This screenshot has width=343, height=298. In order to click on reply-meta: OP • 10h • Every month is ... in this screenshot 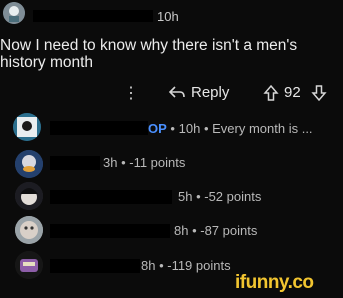, I will do `click(230, 128)`.